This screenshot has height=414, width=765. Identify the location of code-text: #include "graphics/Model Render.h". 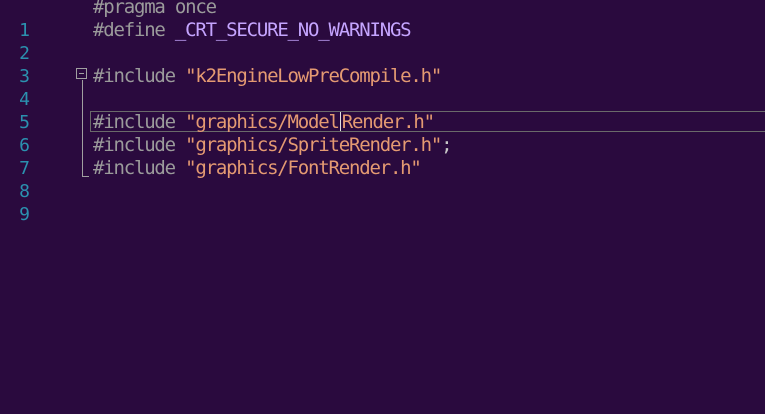
(264, 122).